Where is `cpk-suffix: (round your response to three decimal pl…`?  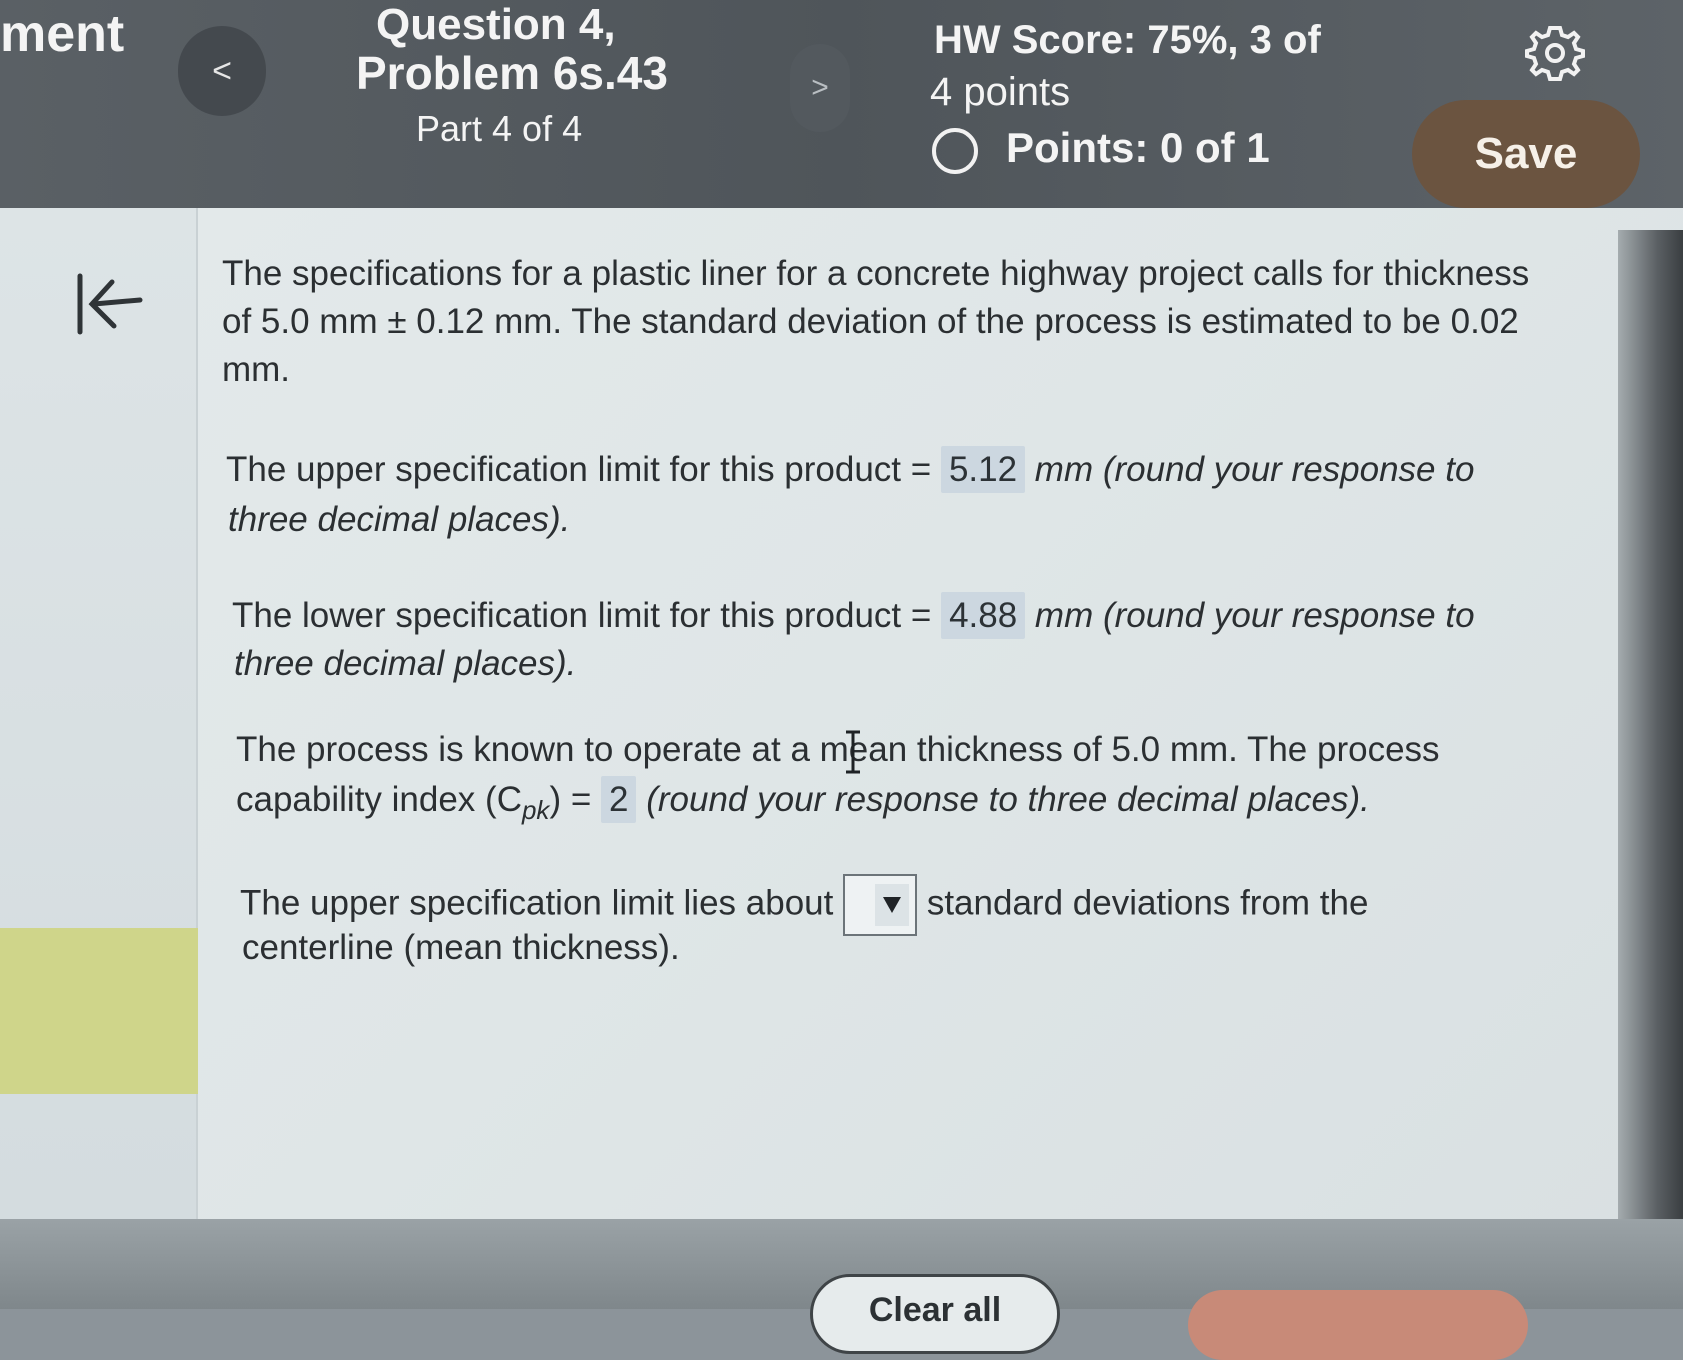
cpk-suffix: (round your response to three decimal pl… is located at coordinates (1008, 799).